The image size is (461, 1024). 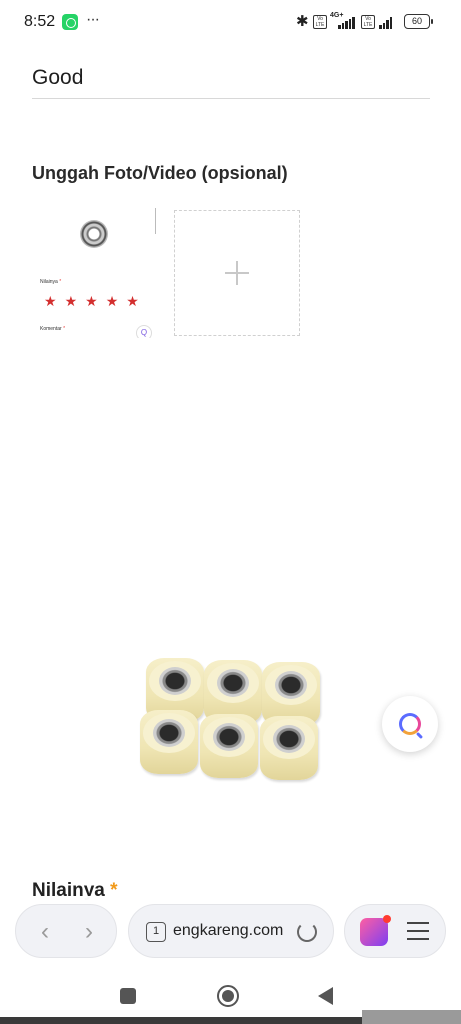 I want to click on reload-icon, so click(x=307, y=932).